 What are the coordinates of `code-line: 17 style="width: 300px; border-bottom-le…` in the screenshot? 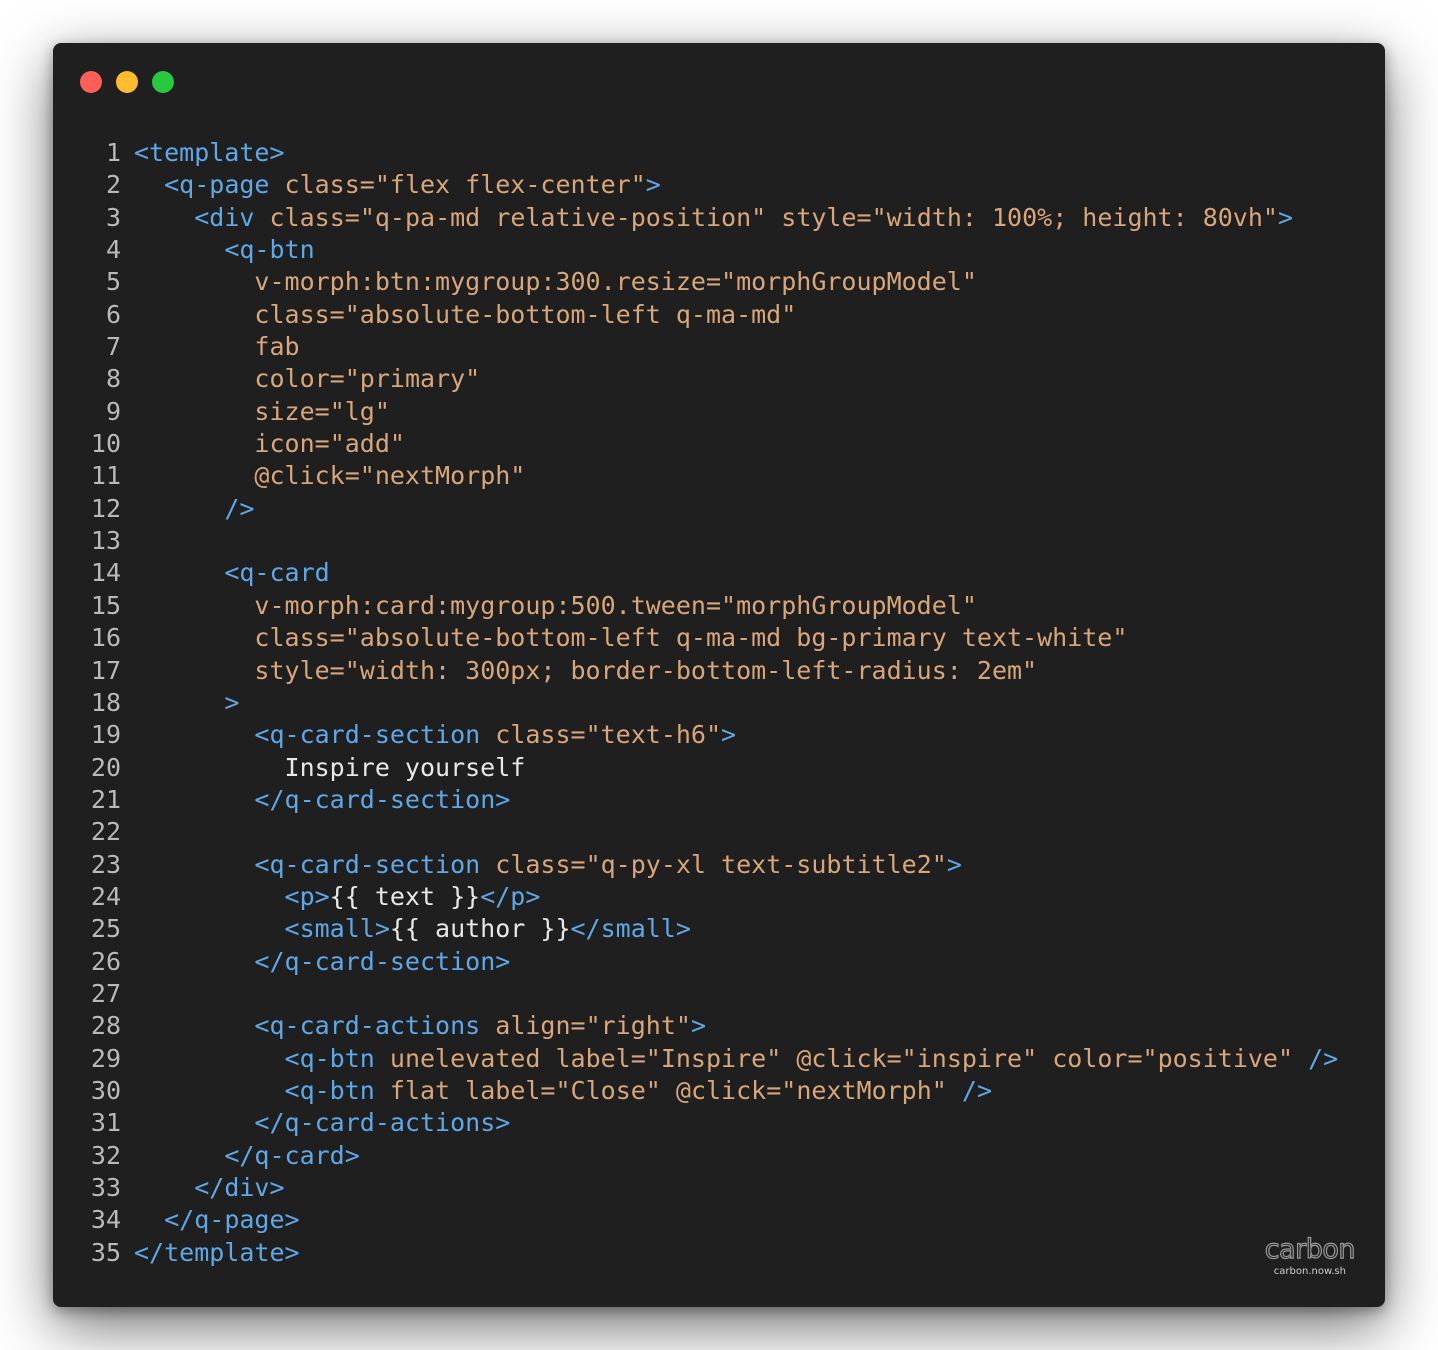 It's located at (695, 671).